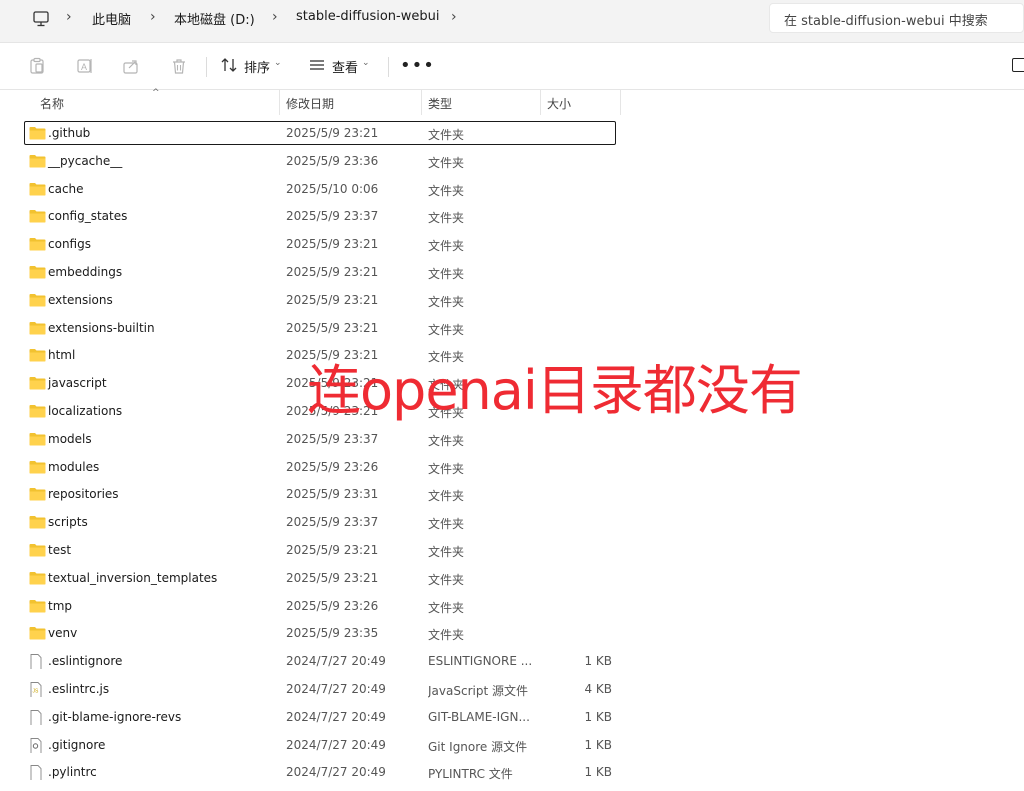 The height and width of the screenshot is (791, 1024). I want to click on file-name: configs, so click(69, 244).